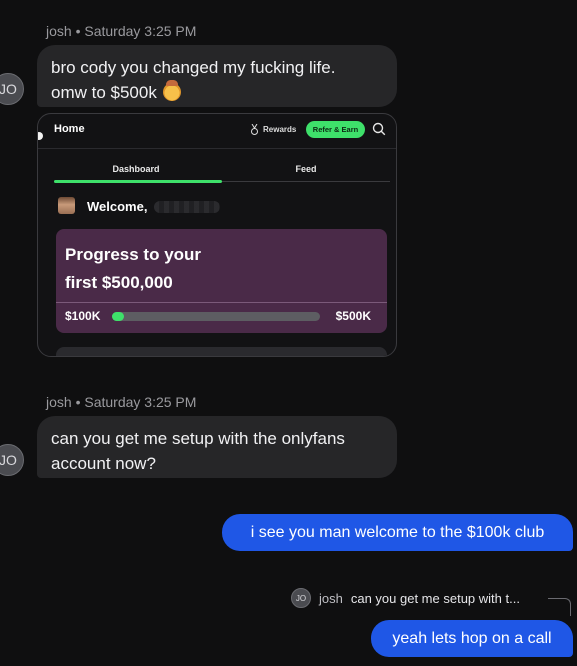  I want to click on message-line: bro cody you changed my fucking life., so click(193, 67).